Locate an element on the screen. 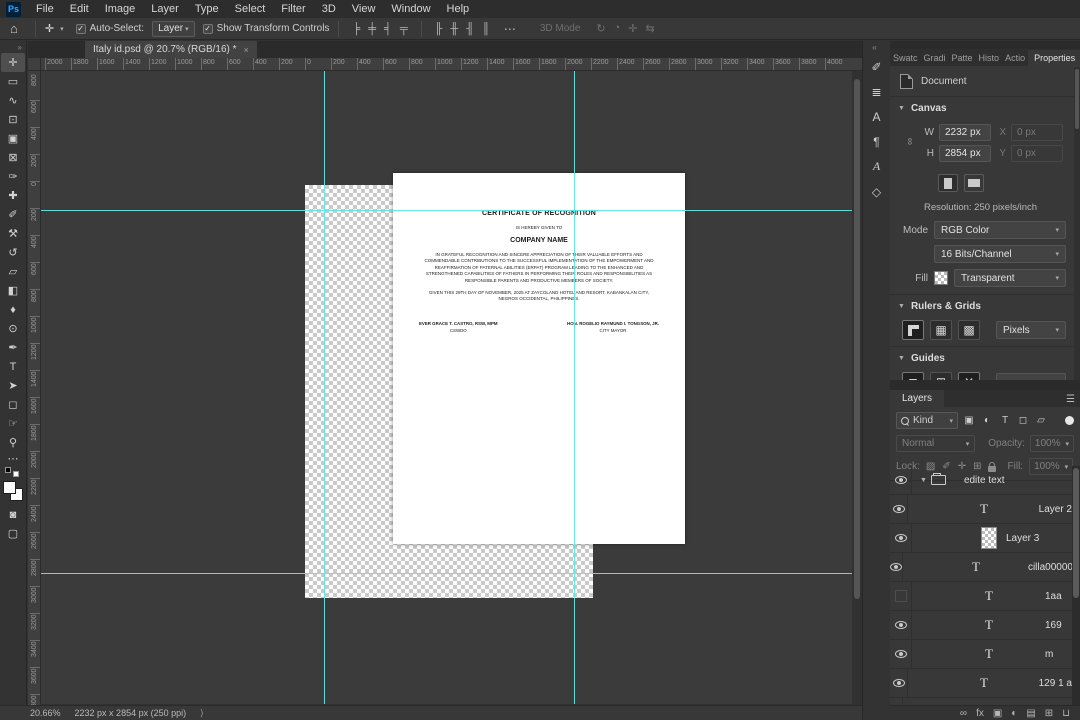 The width and height of the screenshot is (1080, 720). link-dimensions-icon: ∞ is located at coordinates (909, 141).